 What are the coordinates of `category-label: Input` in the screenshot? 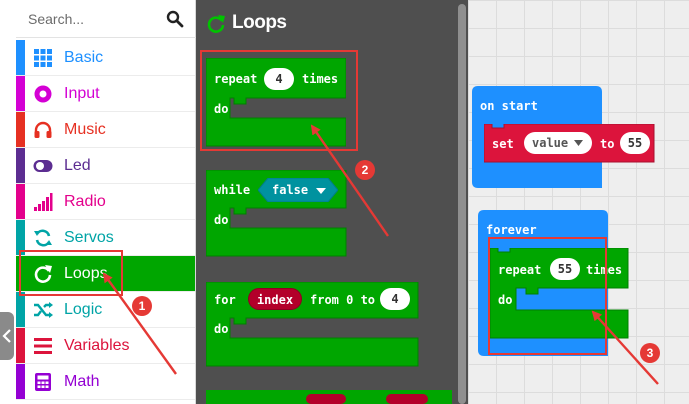 It's located at (82, 93).